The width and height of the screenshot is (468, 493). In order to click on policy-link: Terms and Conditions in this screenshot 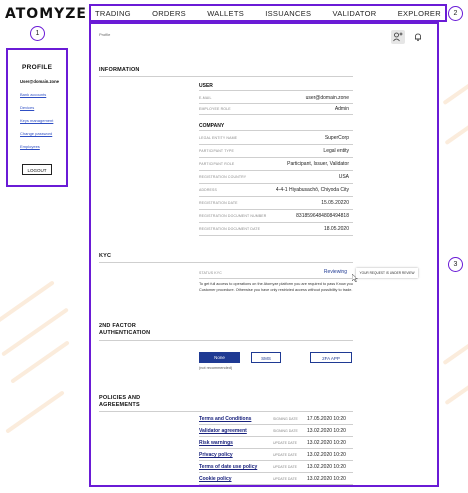, I will do `click(225, 419)`.